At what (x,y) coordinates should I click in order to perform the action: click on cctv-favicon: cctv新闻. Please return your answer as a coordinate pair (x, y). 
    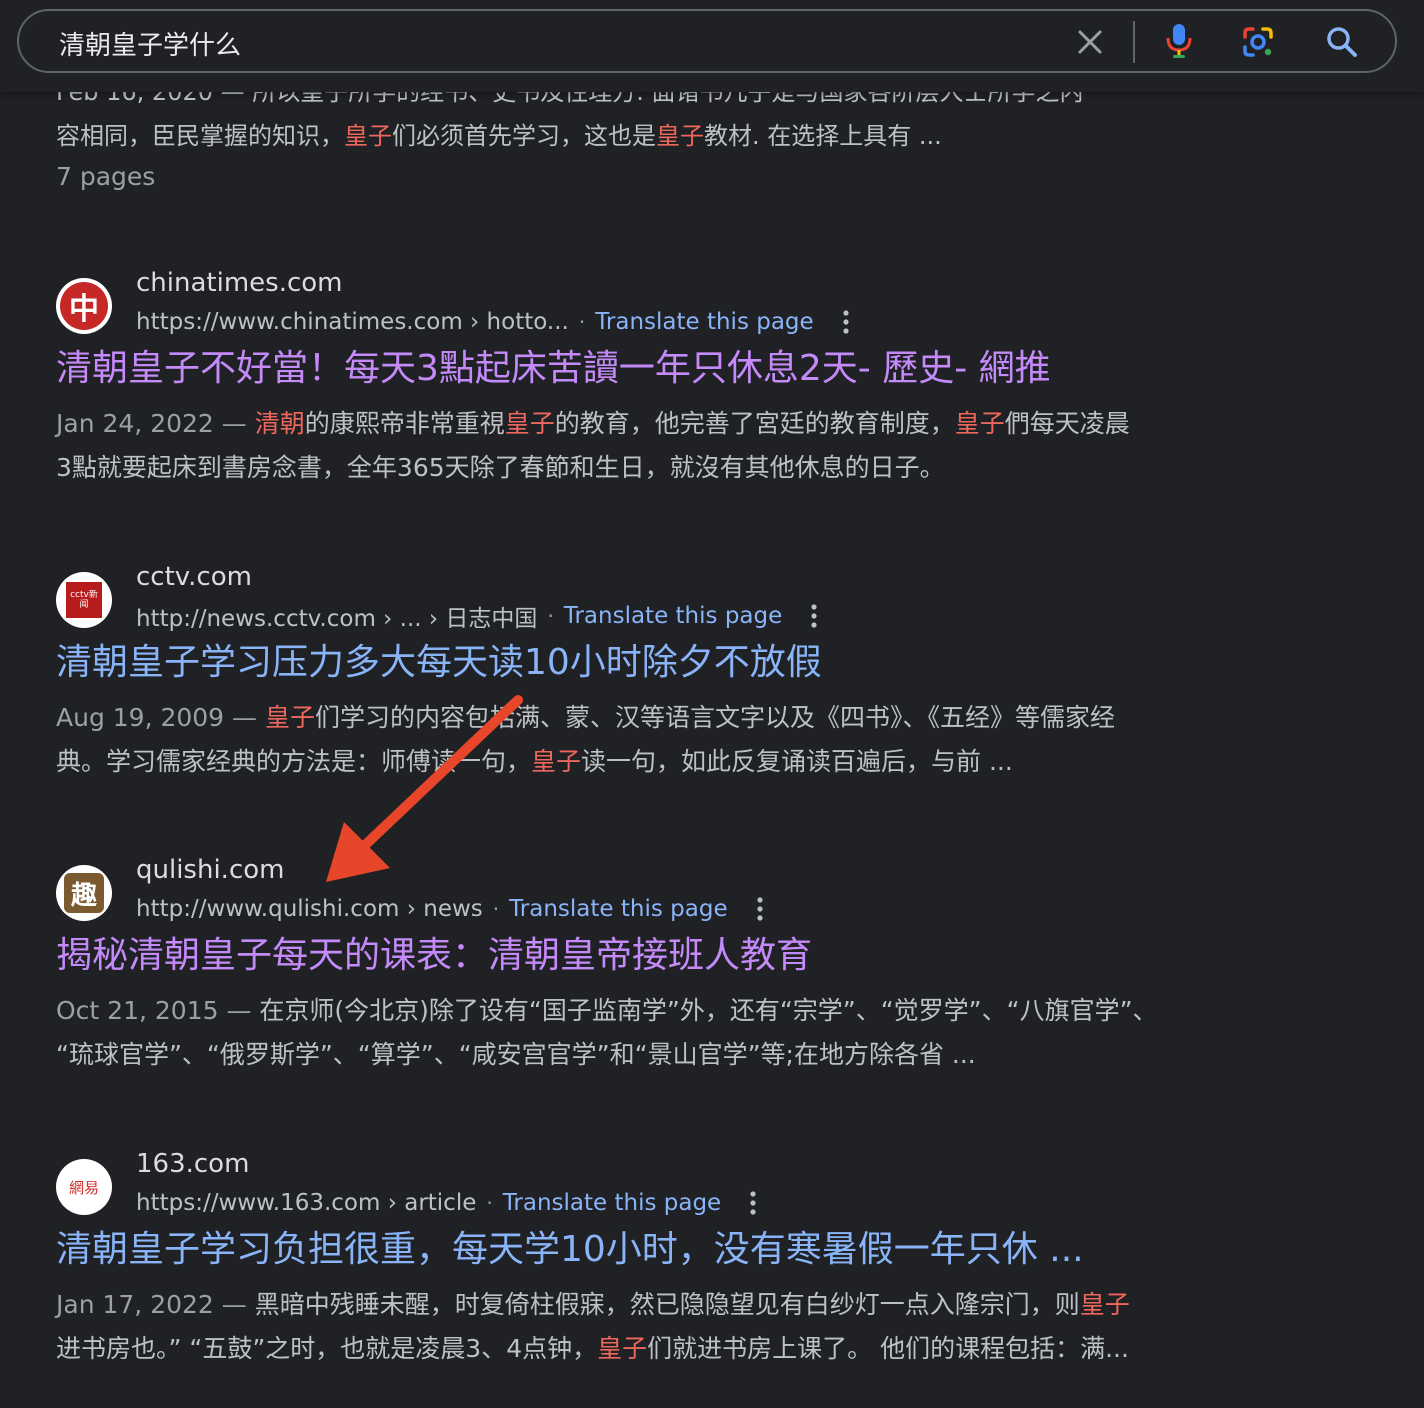
    Looking at the image, I should click on (84, 600).